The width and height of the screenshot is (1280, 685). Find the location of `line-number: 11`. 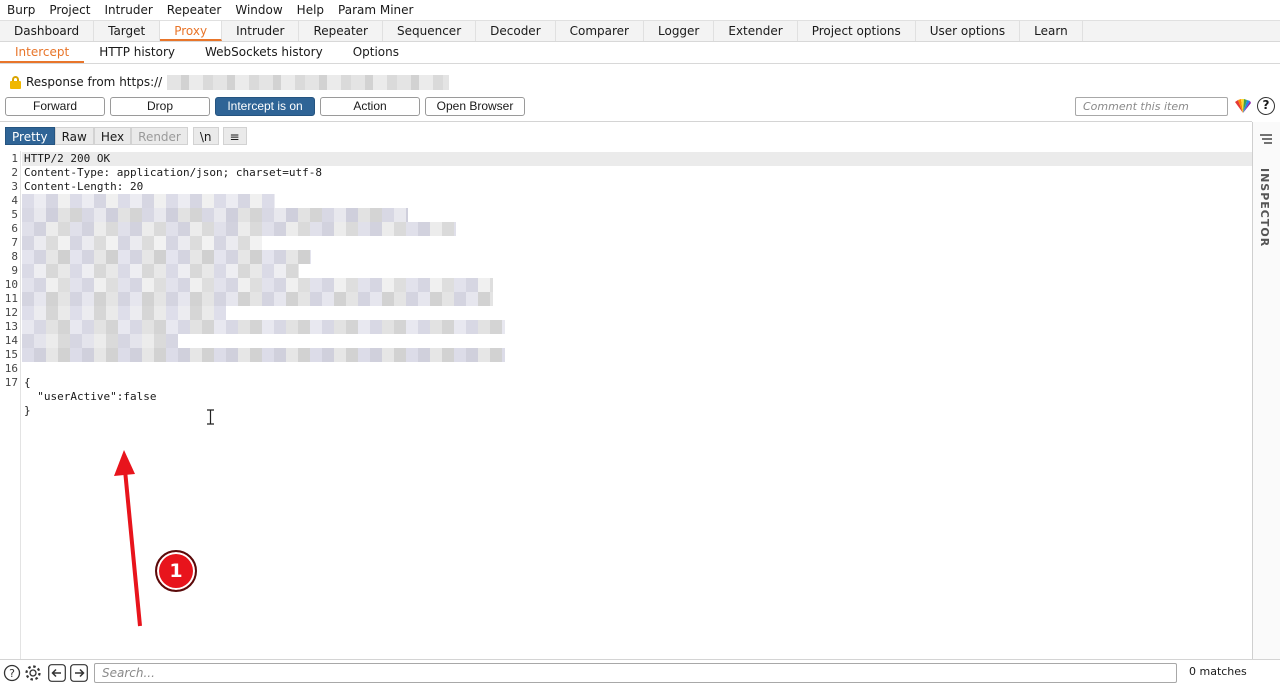

line-number: 11 is located at coordinates (11, 298).